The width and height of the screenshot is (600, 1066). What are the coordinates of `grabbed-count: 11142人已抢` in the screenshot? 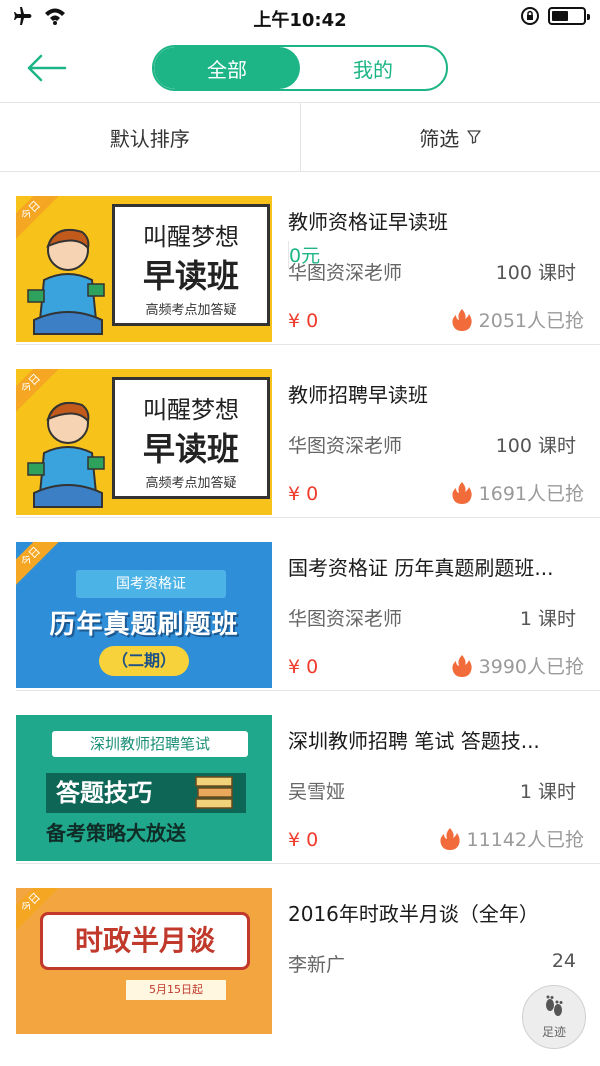 It's located at (511, 838).